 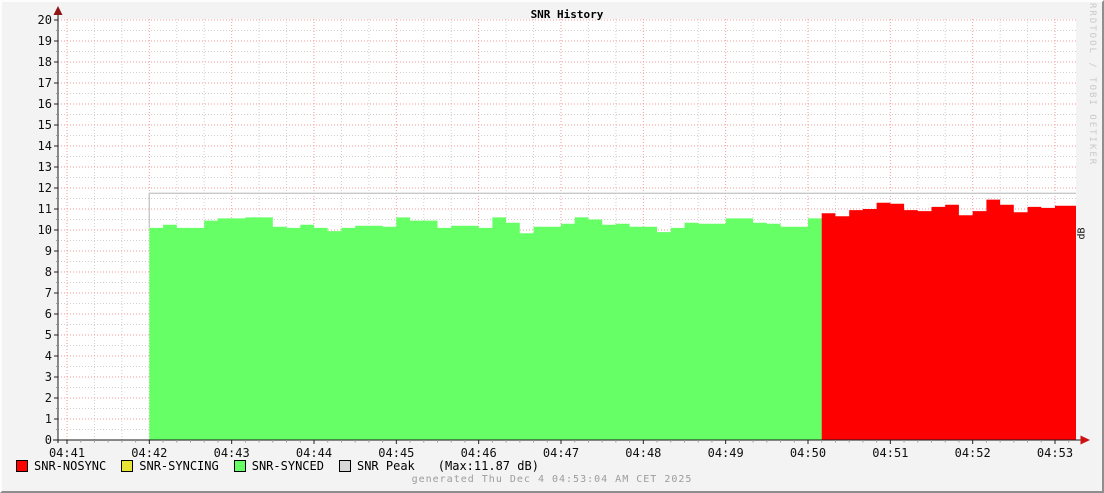 What do you see at coordinates (726, 453) in the screenshot?
I see `x-axis-tick-label: 04:49` at bounding box center [726, 453].